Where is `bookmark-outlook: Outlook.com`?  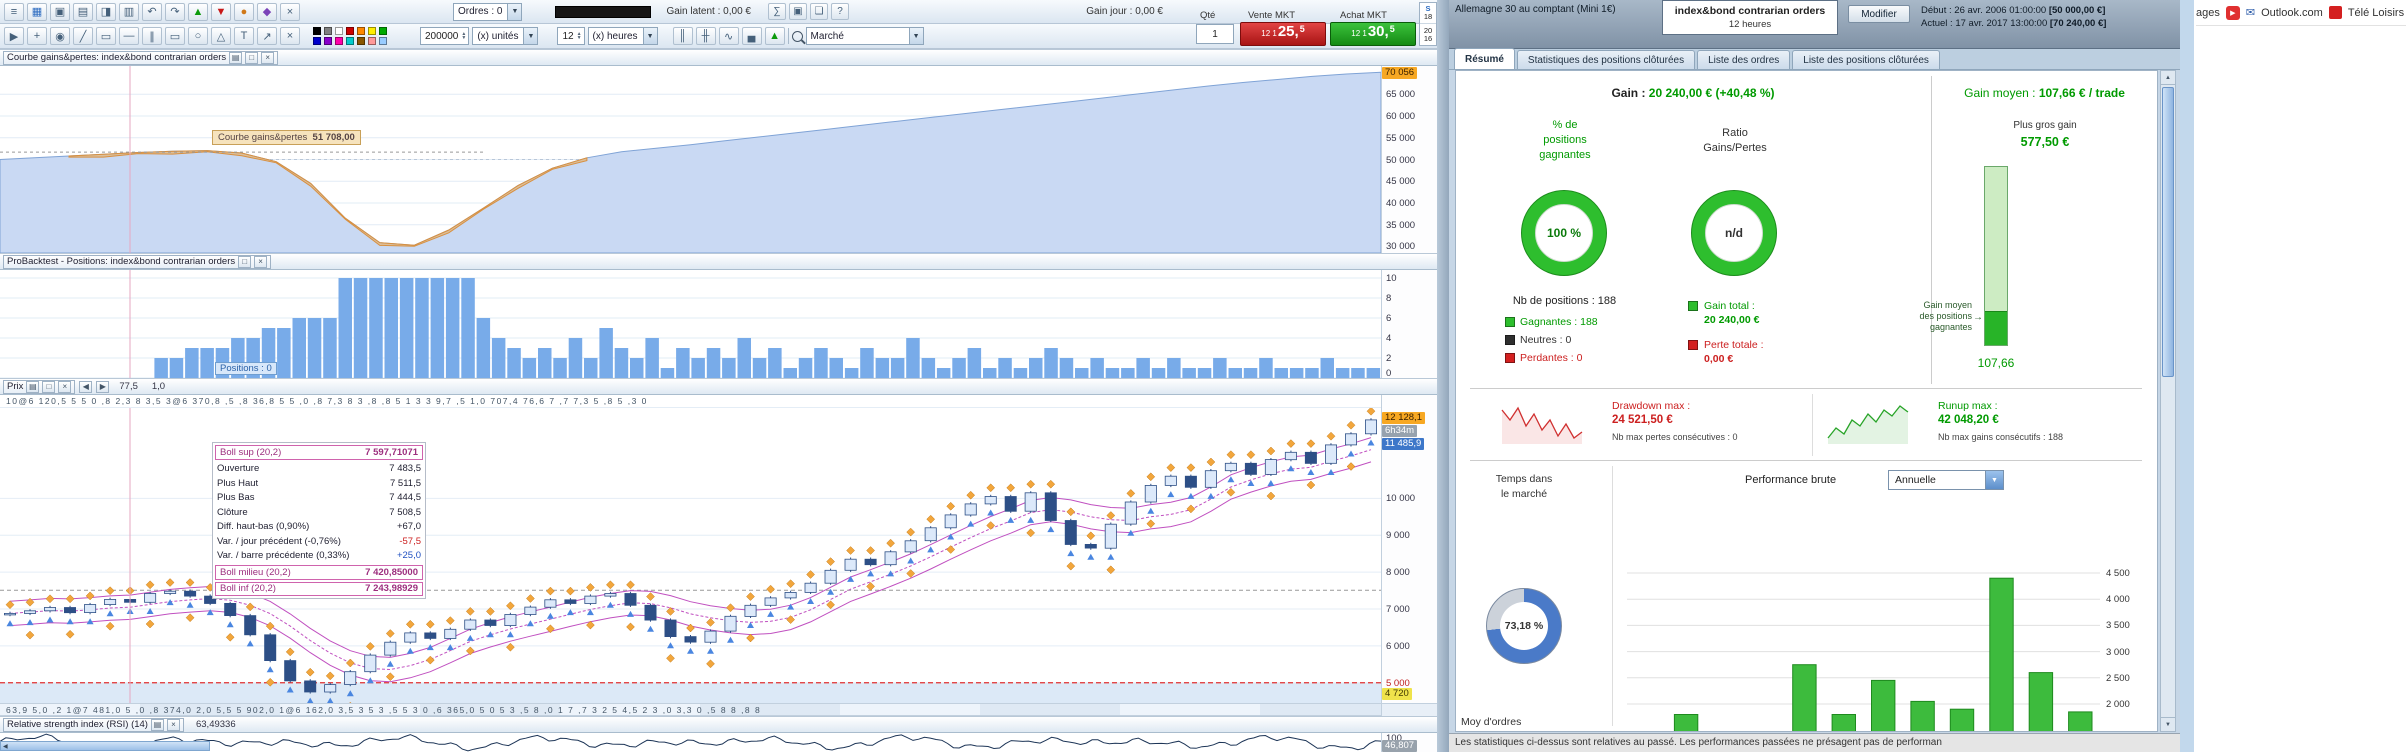 bookmark-outlook: Outlook.com is located at coordinates (2292, 13).